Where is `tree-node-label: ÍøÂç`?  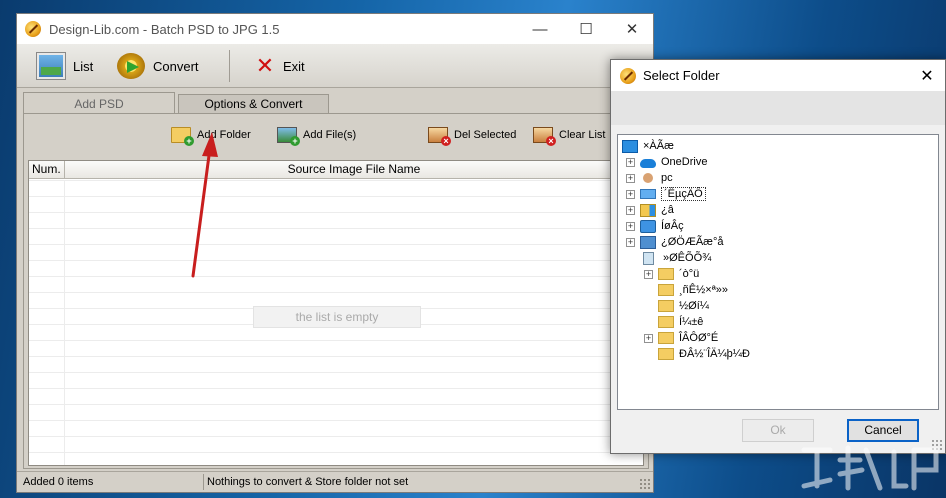
tree-node-label: ÍøÂç is located at coordinates (672, 226).